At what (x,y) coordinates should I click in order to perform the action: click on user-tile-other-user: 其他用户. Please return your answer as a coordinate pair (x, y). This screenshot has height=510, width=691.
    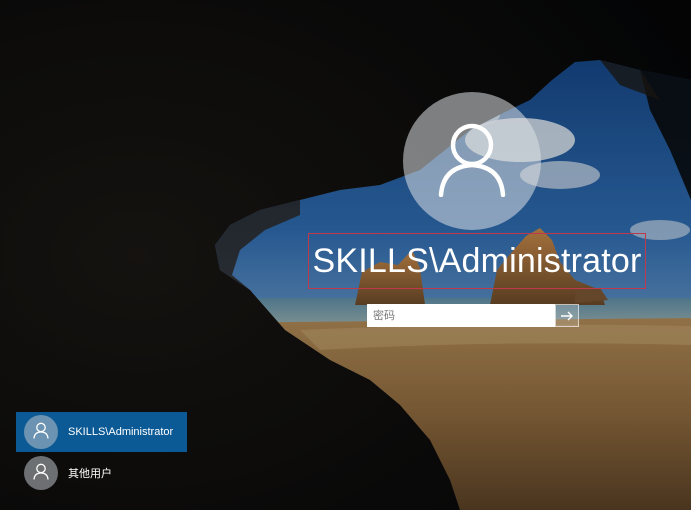
    Looking at the image, I should click on (101, 473).